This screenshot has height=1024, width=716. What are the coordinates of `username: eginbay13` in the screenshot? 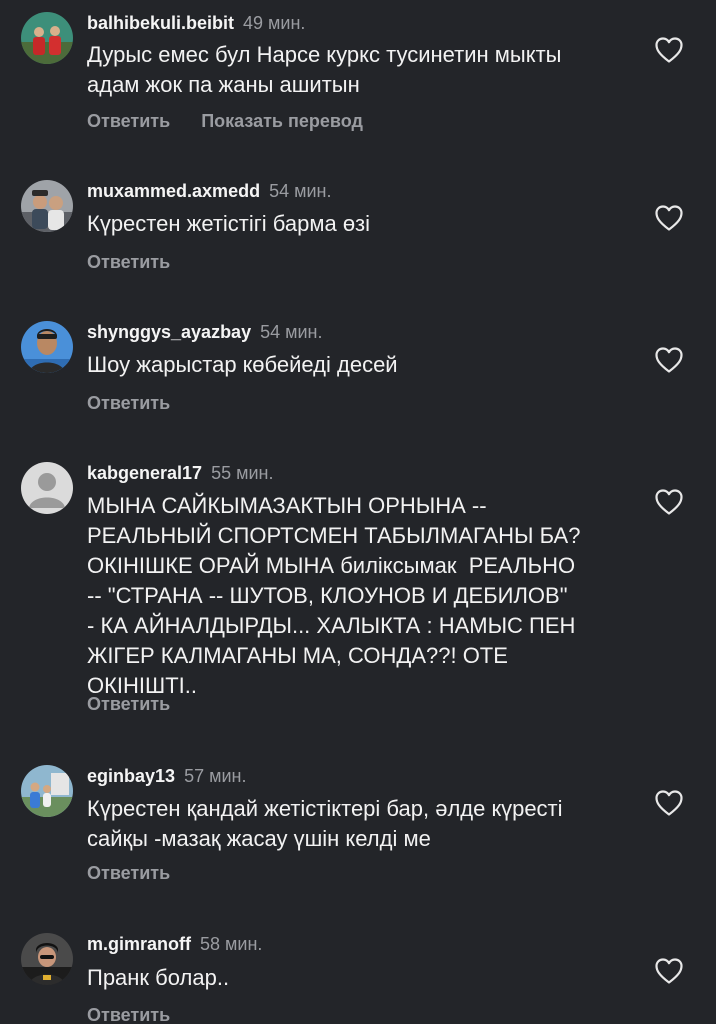 It's located at (131, 776).